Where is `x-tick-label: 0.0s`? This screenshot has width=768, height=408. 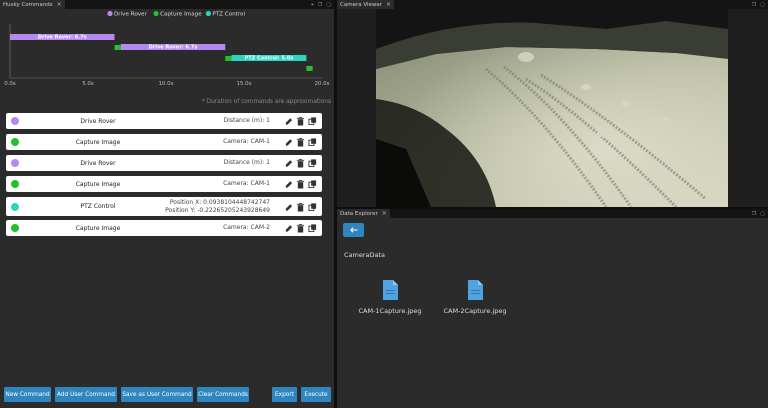 x-tick-label: 0.0s is located at coordinates (10, 84).